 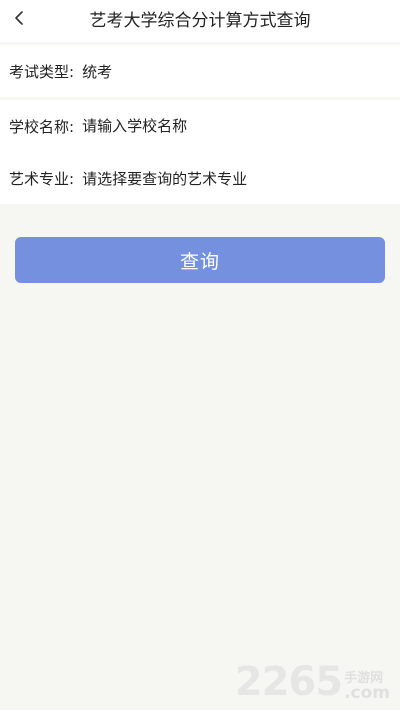 What do you see at coordinates (367, 693) in the screenshot?
I see `watermark-com: .com` at bounding box center [367, 693].